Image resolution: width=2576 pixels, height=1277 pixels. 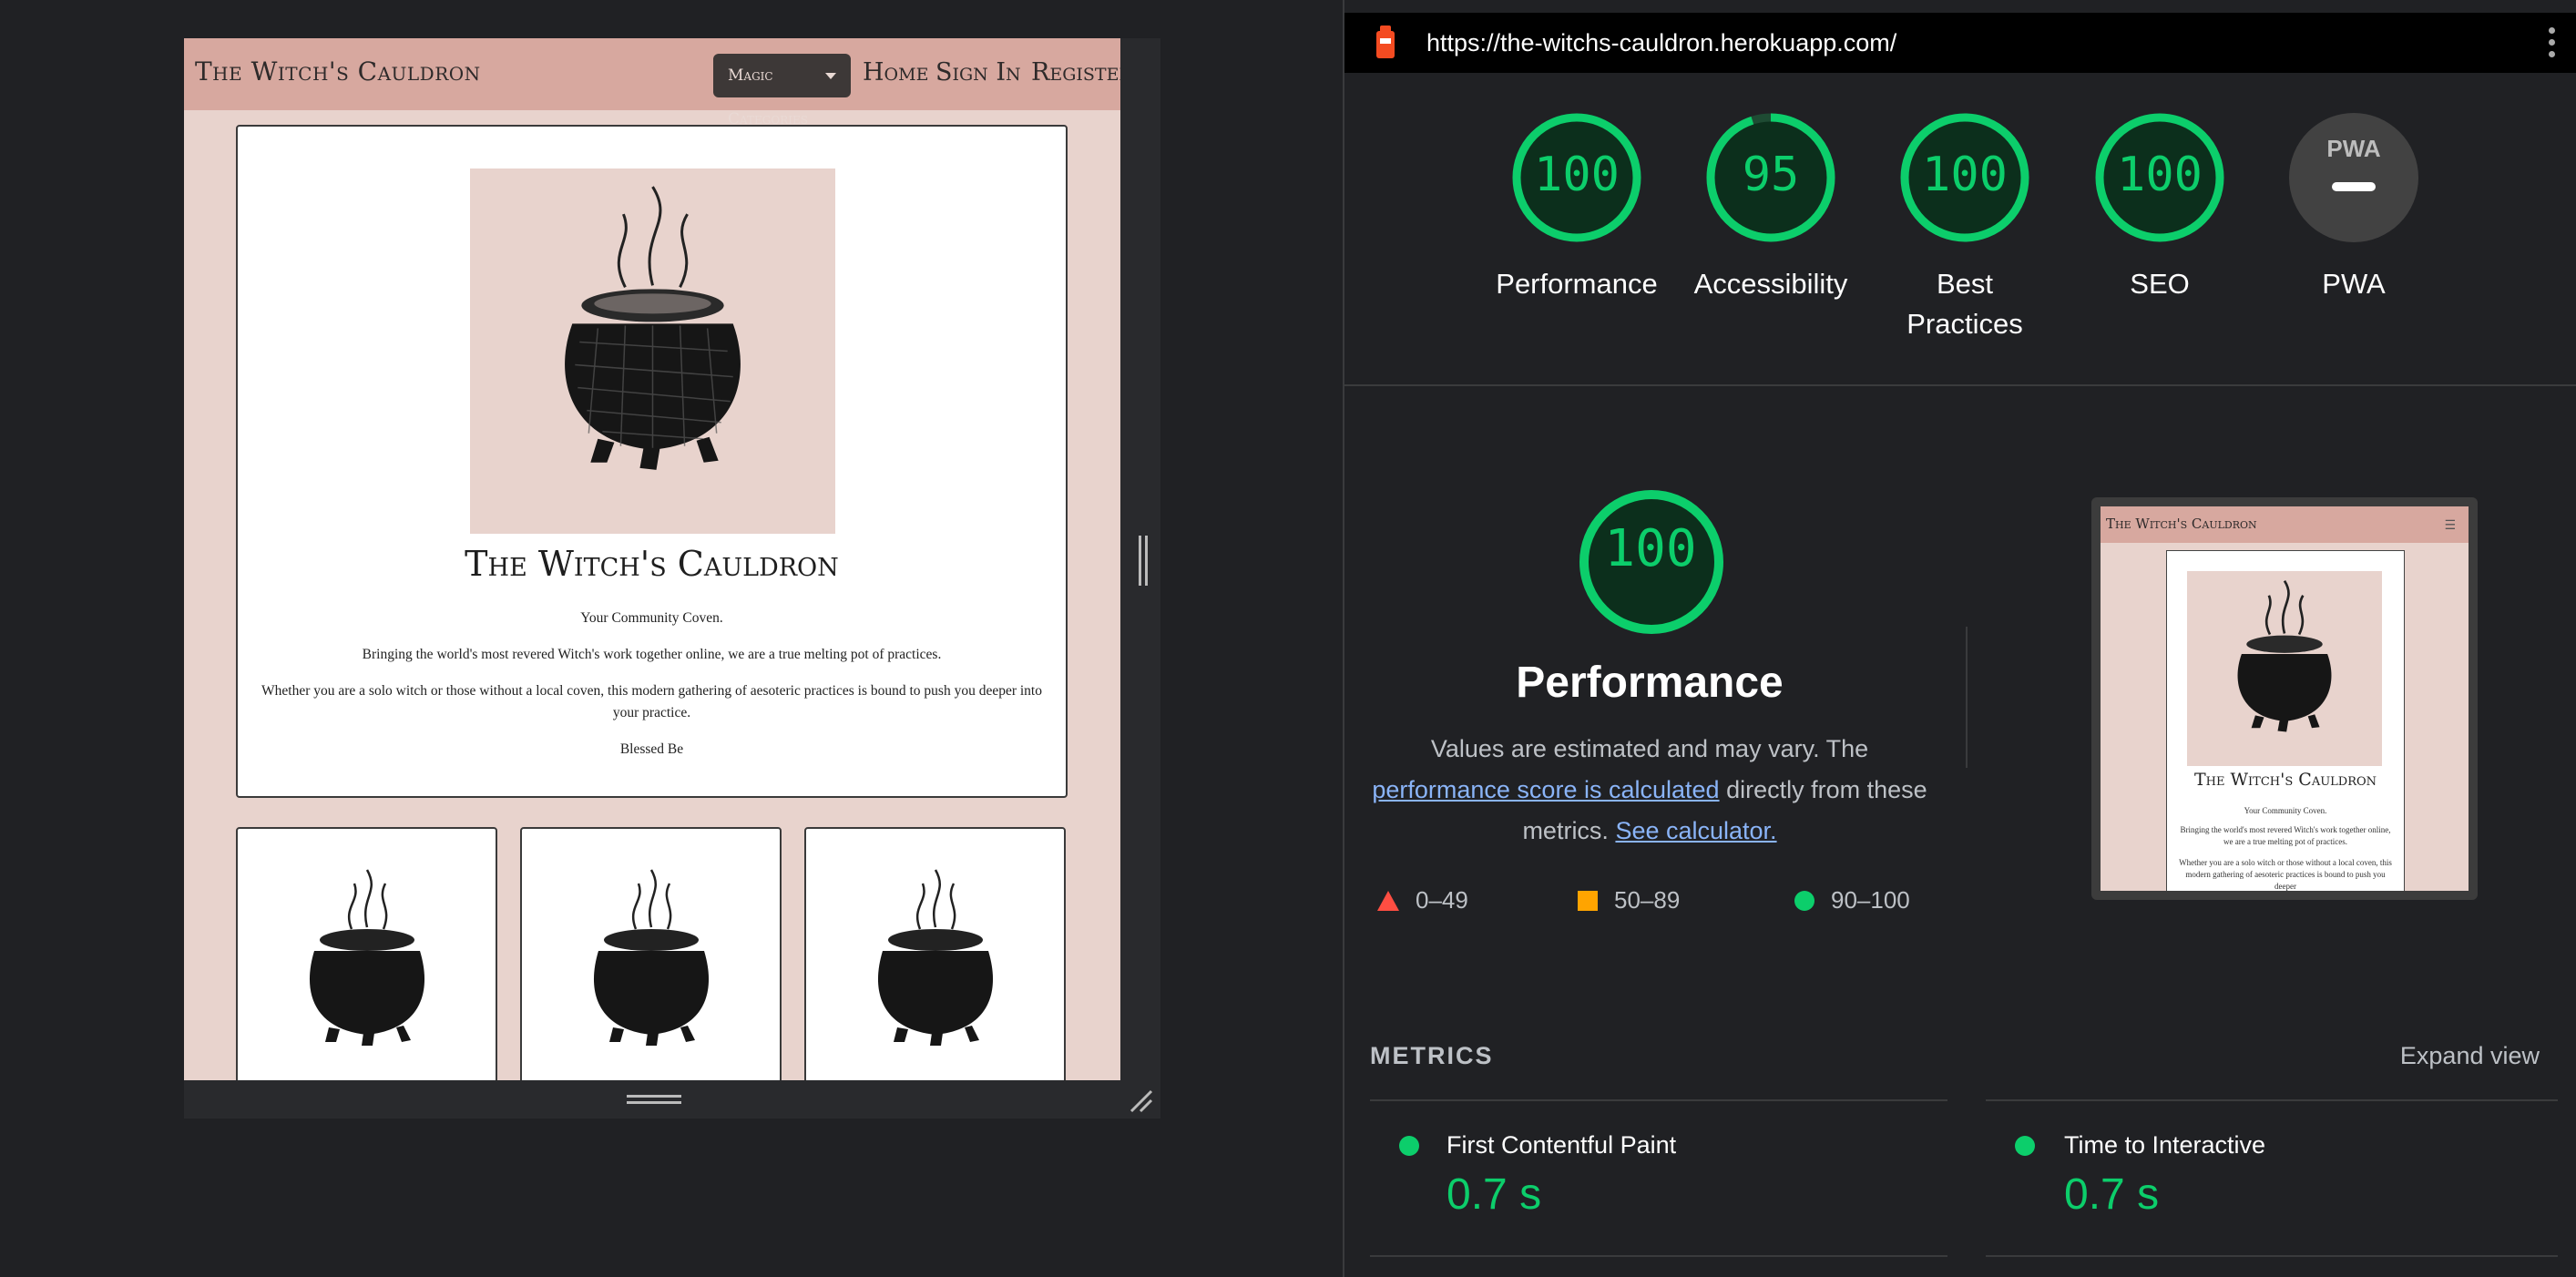 I want to click on score-calc-link: performance score is calculated, so click(x=1545, y=790).